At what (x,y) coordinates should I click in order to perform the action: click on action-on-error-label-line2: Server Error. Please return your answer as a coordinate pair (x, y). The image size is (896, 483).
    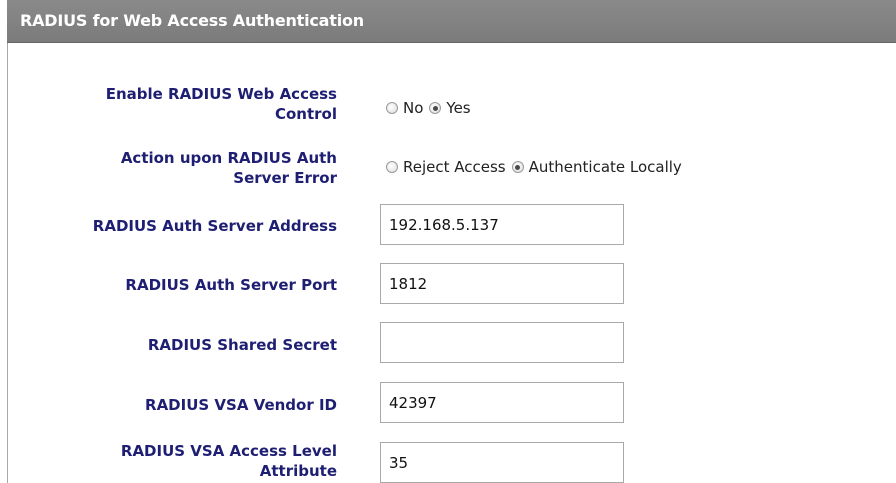
    Looking at the image, I should click on (285, 178).